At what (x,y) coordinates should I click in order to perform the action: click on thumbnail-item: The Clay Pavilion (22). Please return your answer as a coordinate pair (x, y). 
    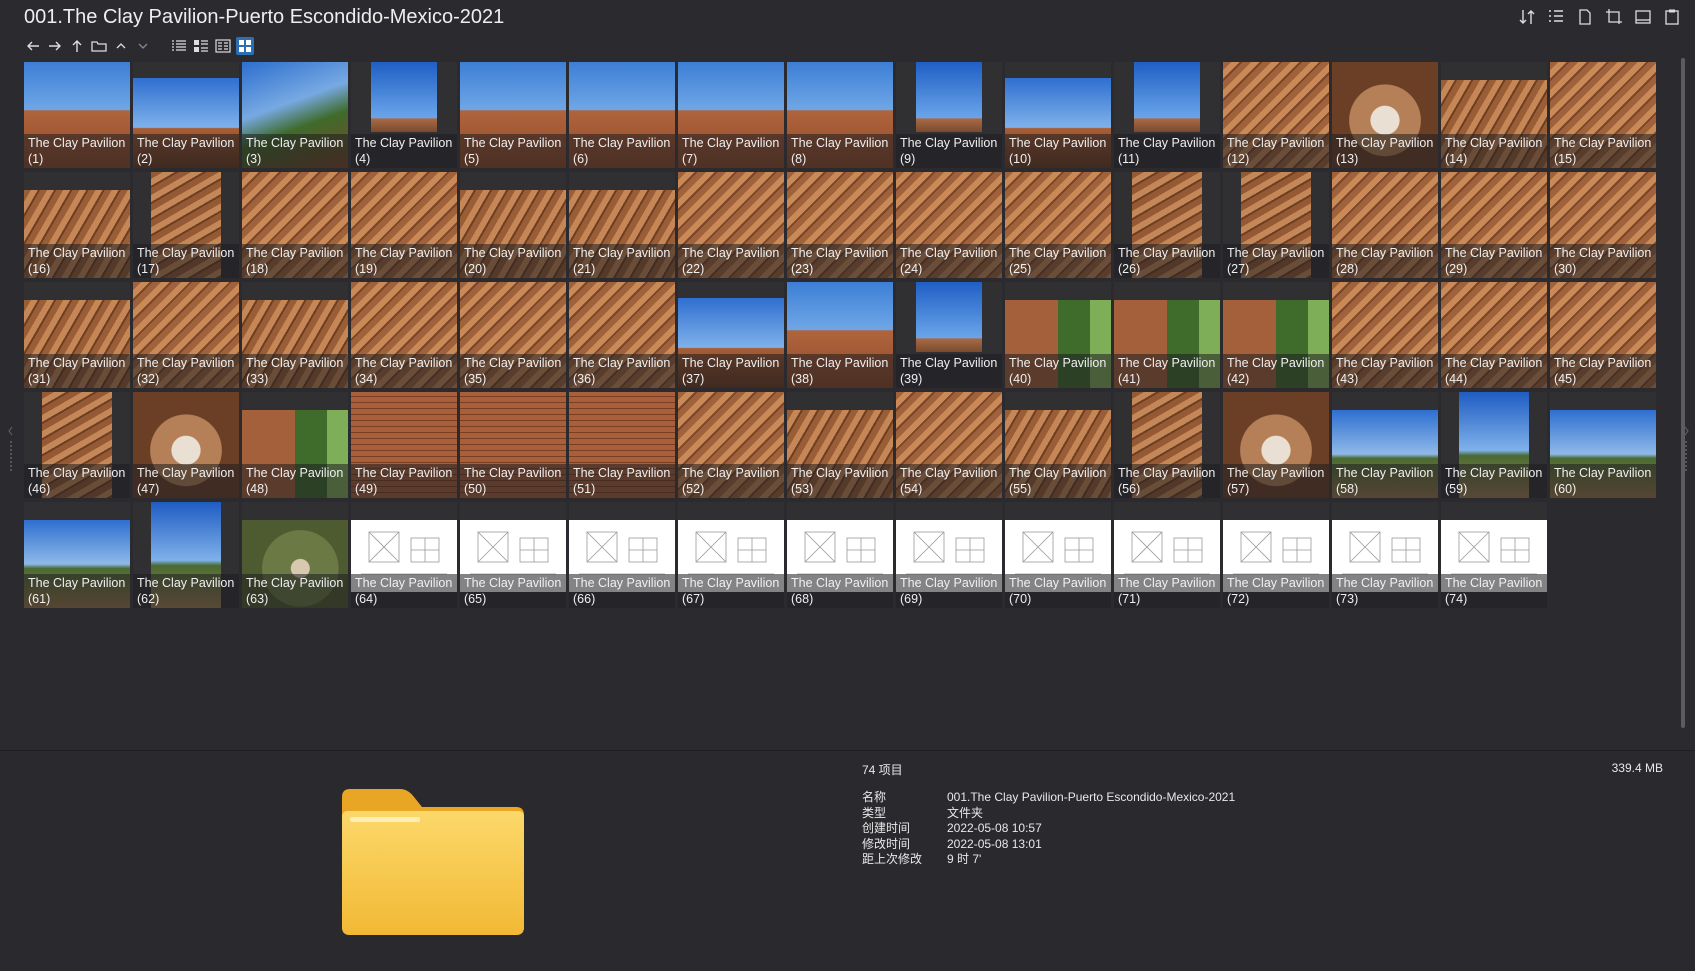
    Looking at the image, I should click on (731, 225).